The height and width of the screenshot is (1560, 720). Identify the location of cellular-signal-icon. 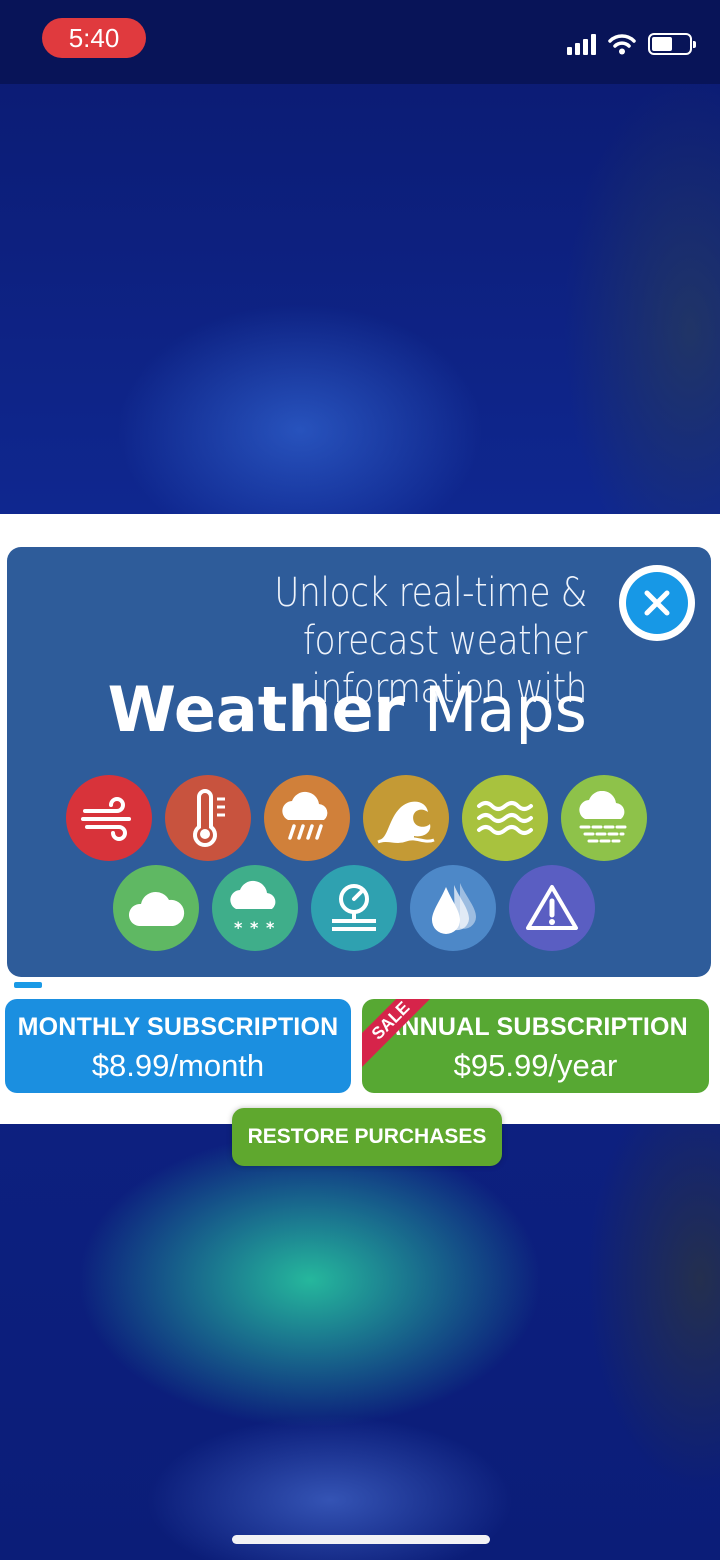
(581, 44).